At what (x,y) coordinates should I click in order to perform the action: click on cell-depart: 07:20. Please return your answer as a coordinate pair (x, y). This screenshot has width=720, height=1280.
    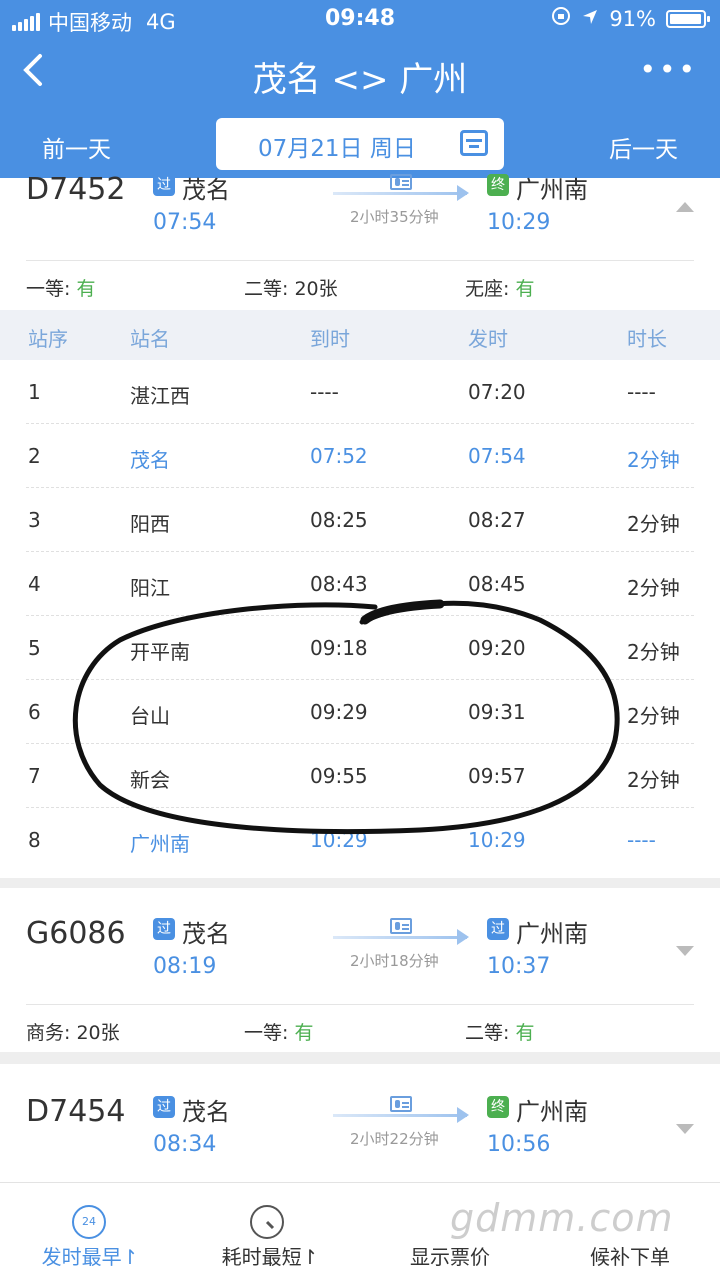
    Looking at the image, I should click on (497, 392).